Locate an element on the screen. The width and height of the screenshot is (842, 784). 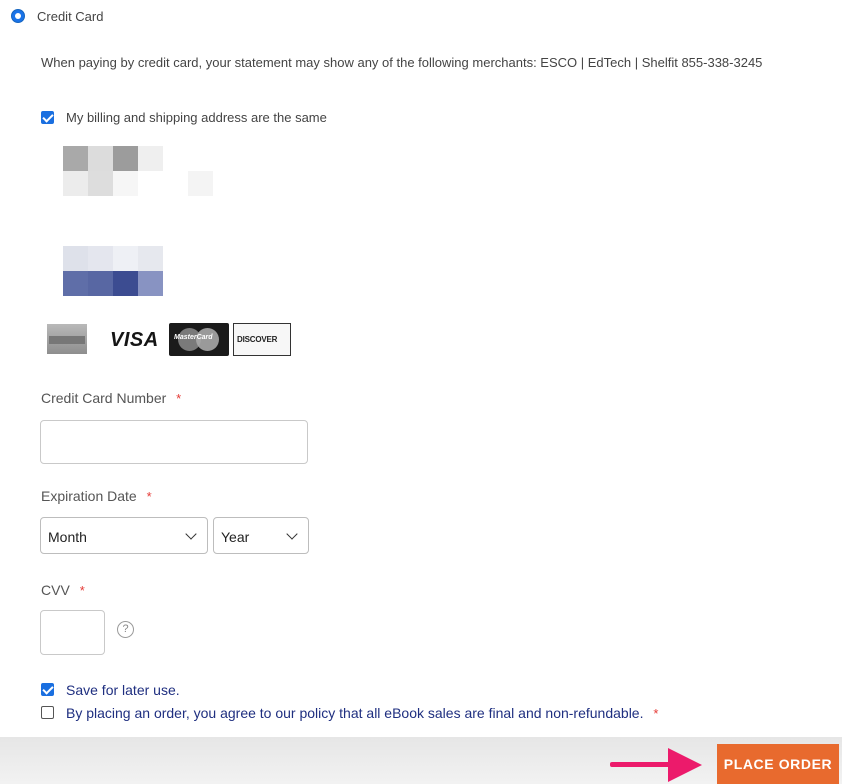
expiration-label-text: Expiration Date is located at coordinates (89, 496).